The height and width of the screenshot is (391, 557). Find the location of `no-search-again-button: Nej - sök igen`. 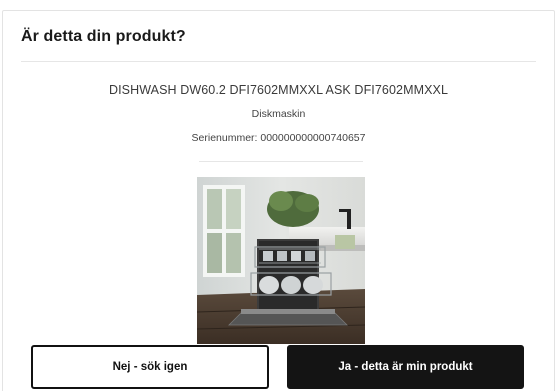

no-search-again-button: Nej - sök igen is located at coordinates (150, 367).